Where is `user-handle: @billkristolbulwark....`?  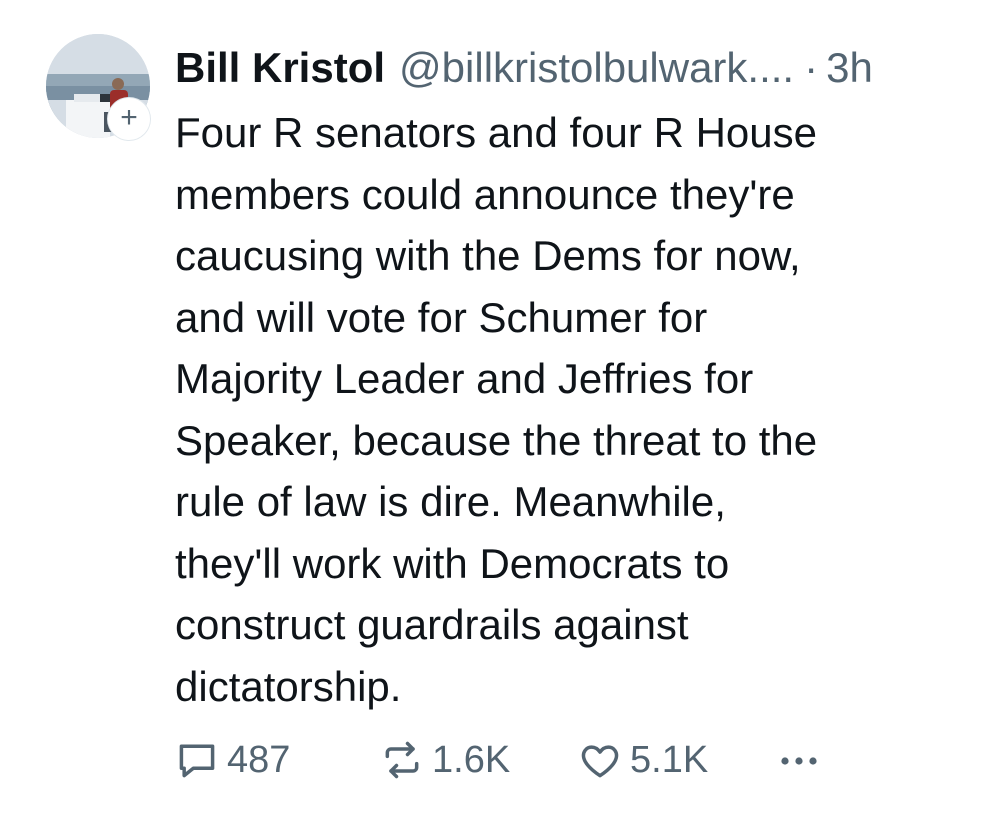 user-handle: @billkristolbulwark.... is located at coordinates (596, 68).